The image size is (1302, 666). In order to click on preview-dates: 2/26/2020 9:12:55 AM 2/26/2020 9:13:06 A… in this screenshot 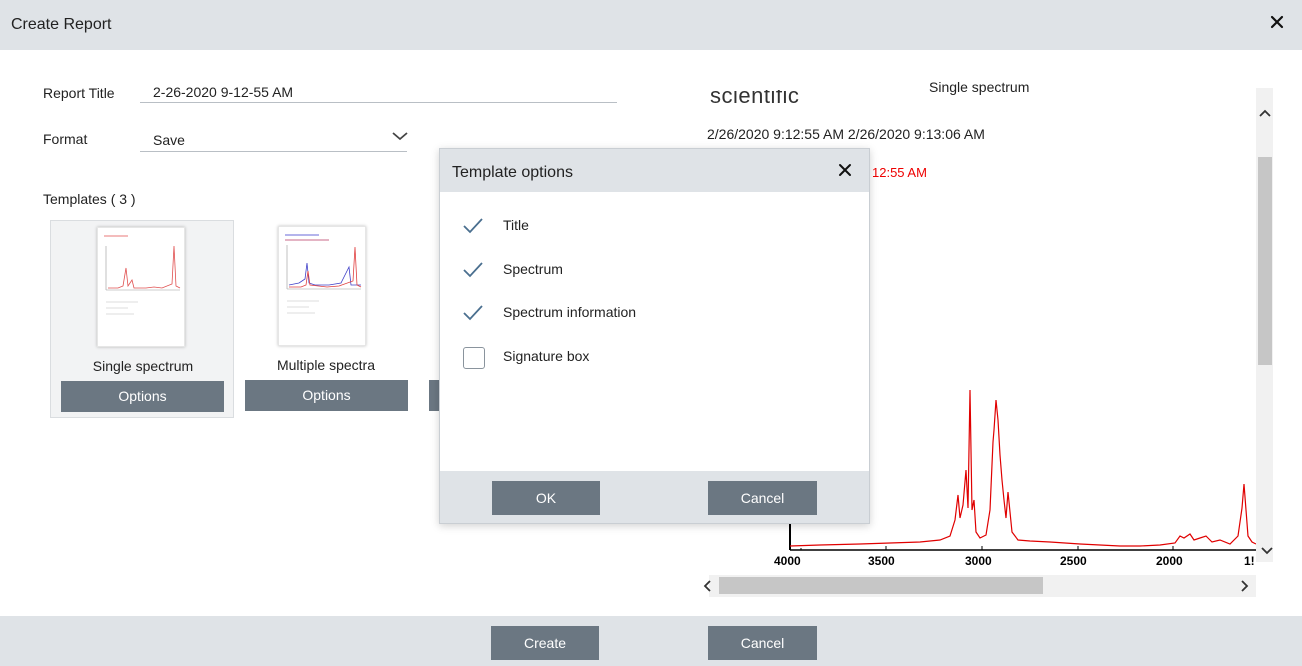, I will do `click(846, 134)`.